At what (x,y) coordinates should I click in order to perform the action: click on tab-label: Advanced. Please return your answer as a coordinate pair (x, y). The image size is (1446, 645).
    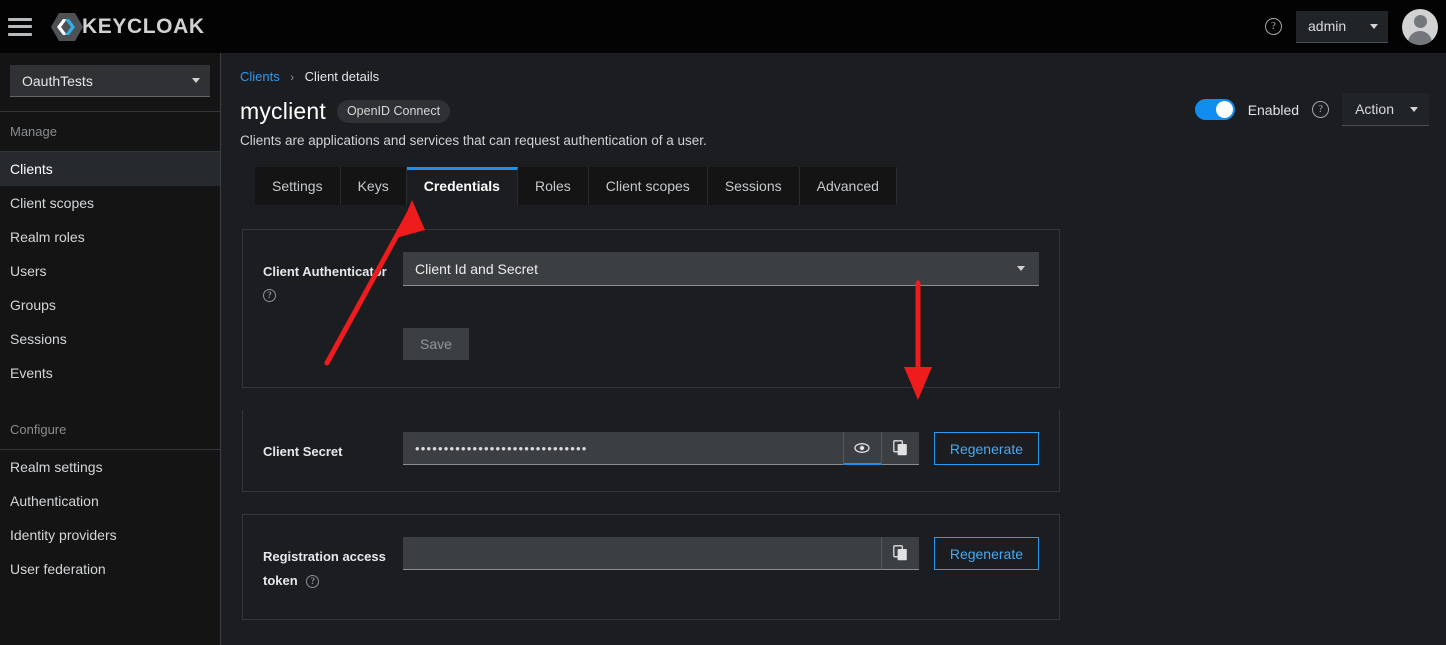
    Looking at the image, I should click on (847, 186).